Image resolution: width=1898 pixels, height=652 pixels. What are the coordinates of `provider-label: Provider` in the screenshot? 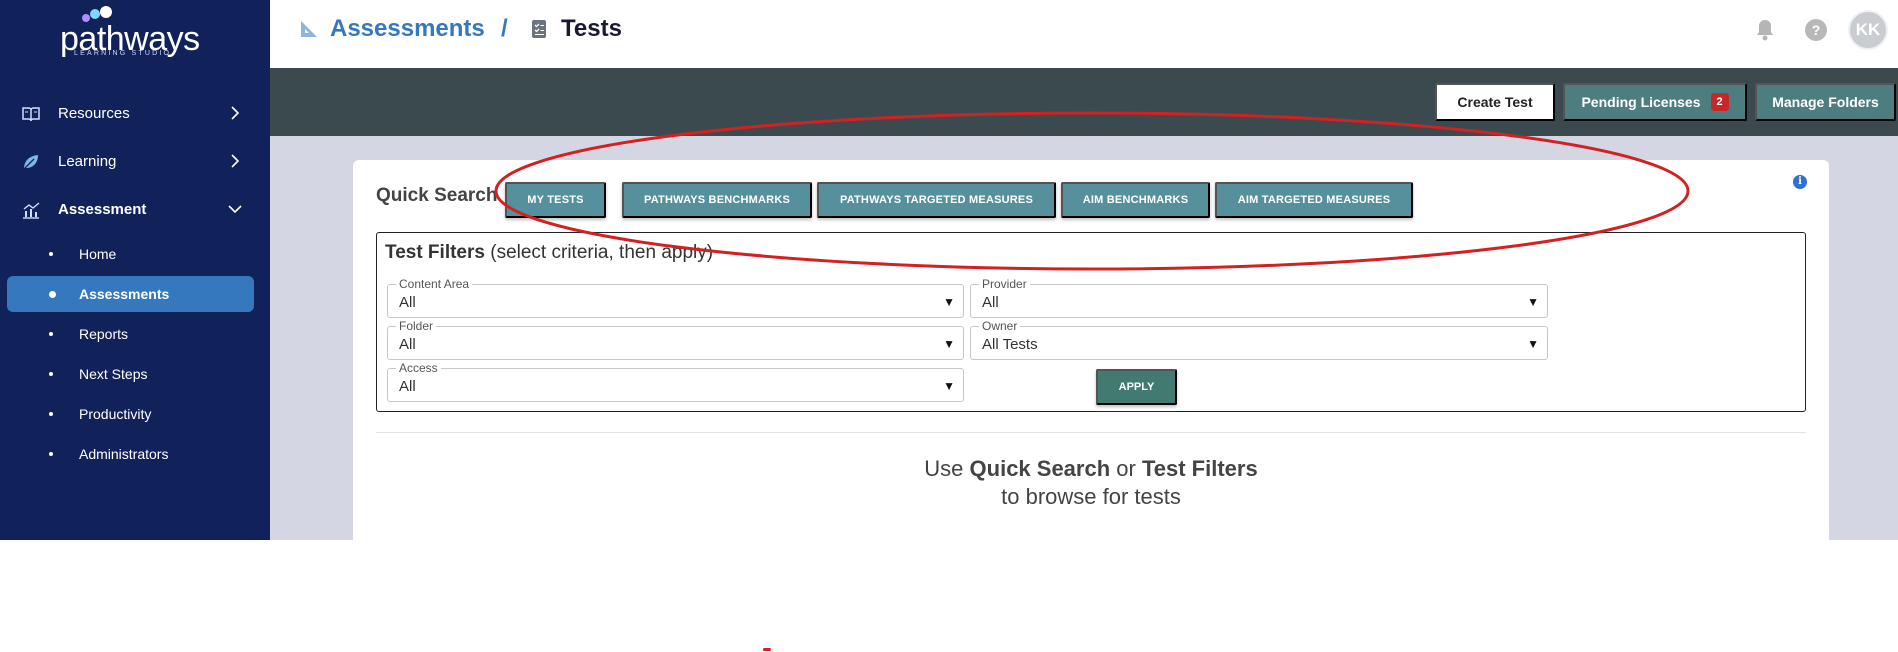 It's located at (1004, 284).